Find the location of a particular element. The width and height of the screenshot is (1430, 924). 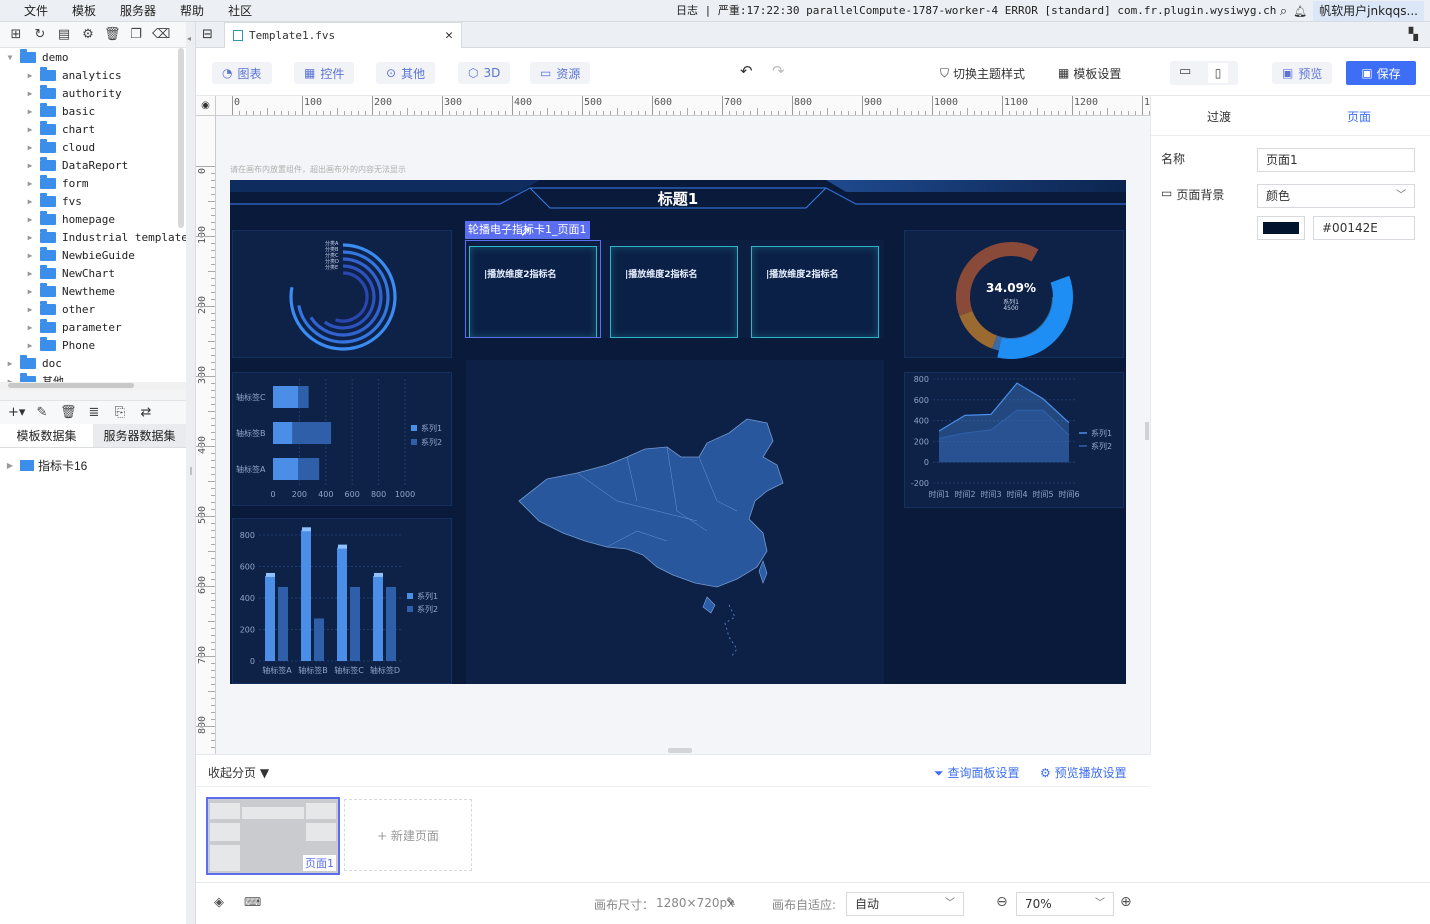

tree-item: ▶ Industrial template is located at coordinates (105, 237).